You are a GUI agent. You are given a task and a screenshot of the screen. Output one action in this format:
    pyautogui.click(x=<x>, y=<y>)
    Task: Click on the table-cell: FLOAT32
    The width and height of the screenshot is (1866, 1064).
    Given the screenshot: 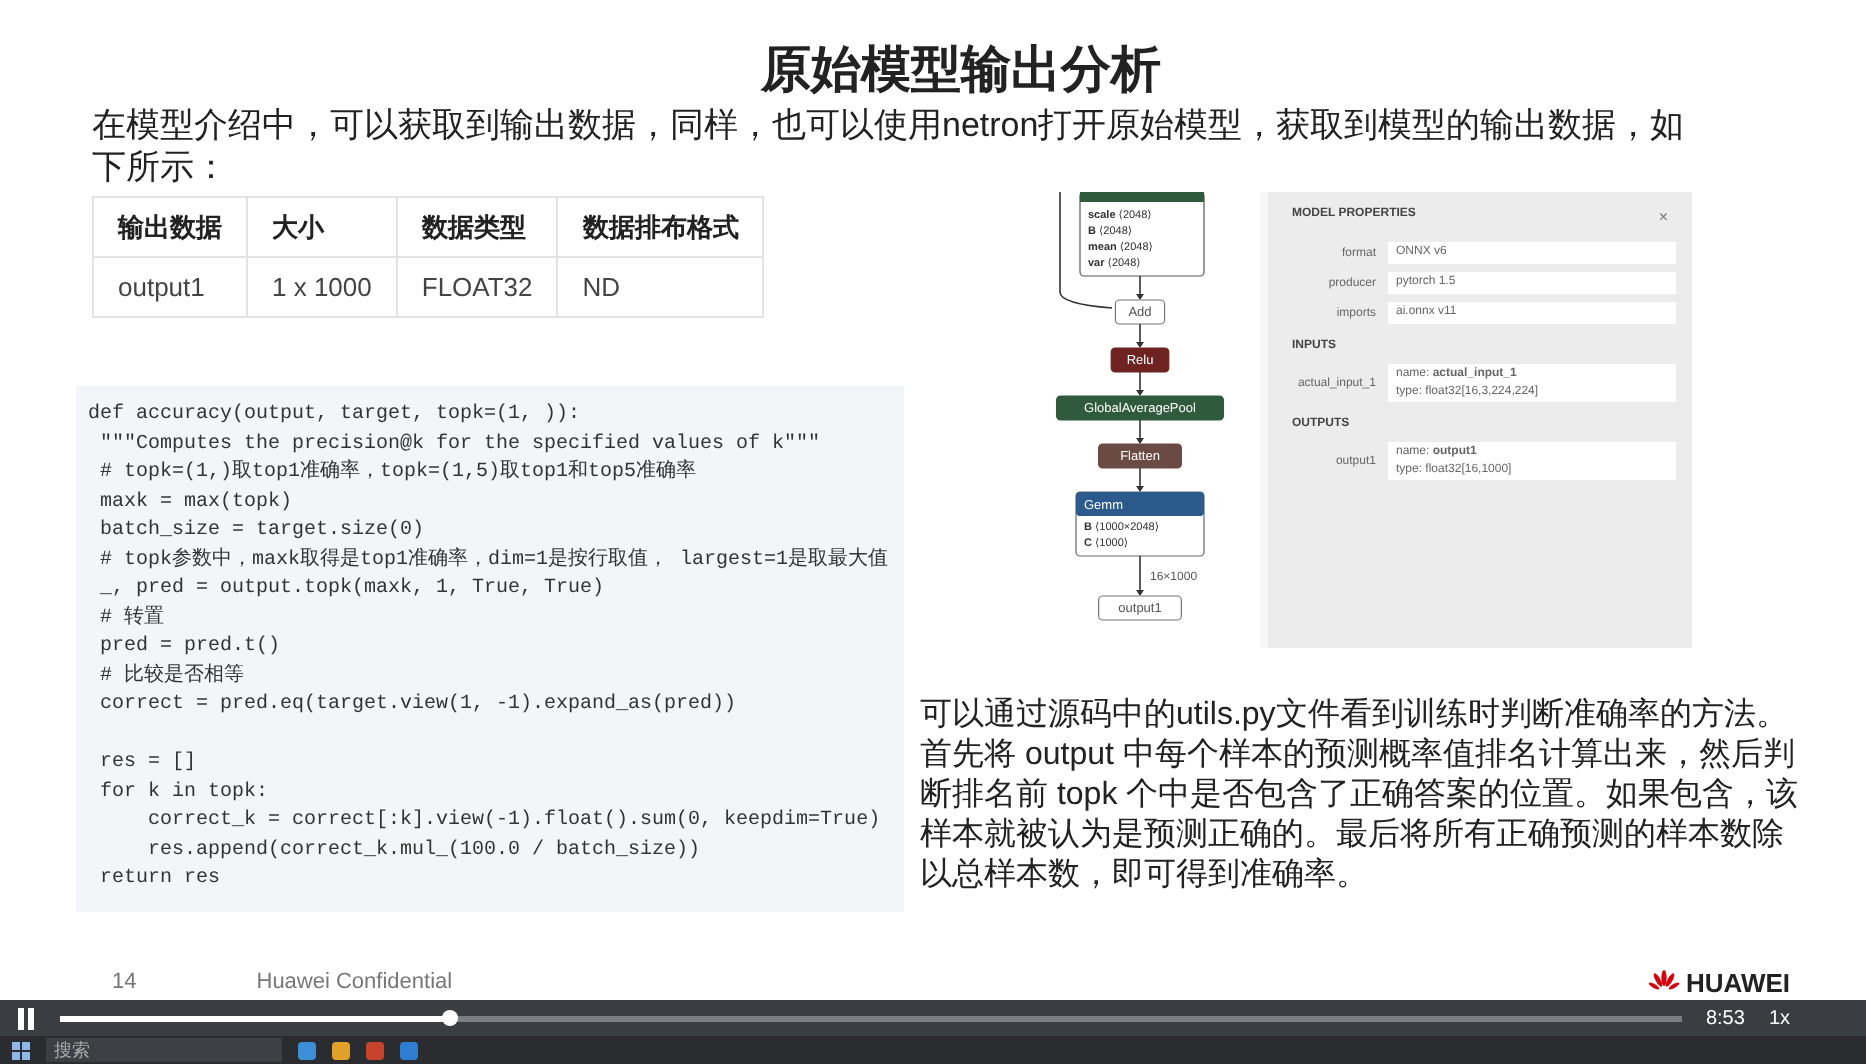 What is the action you would take?
    pyautogui.click(x=477, y=287)
    